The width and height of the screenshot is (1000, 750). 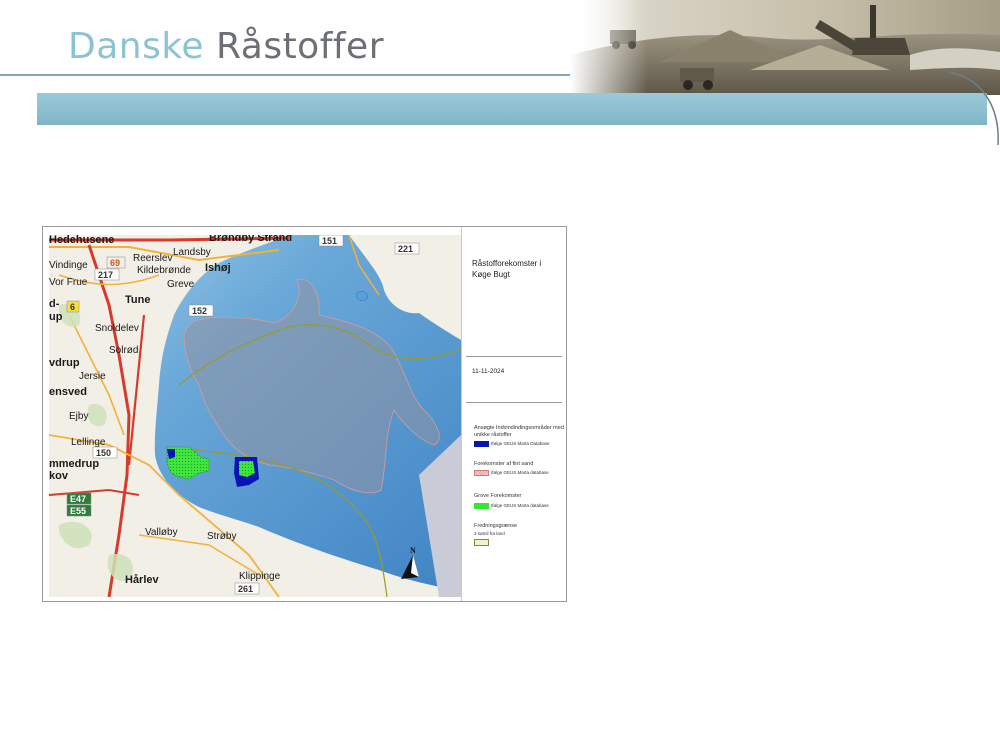 I want to click on town-label: Brøndby Strand, so click(x=250, y=239).